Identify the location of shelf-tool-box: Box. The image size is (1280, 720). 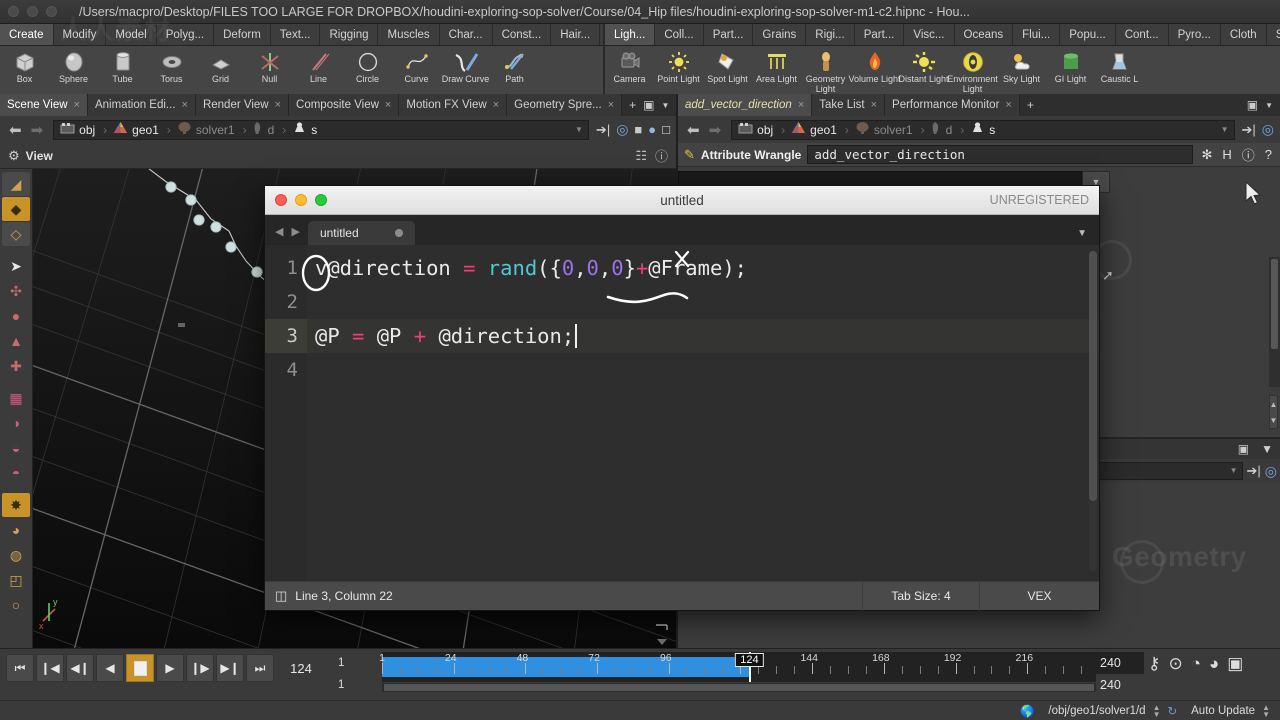
(24, 71).